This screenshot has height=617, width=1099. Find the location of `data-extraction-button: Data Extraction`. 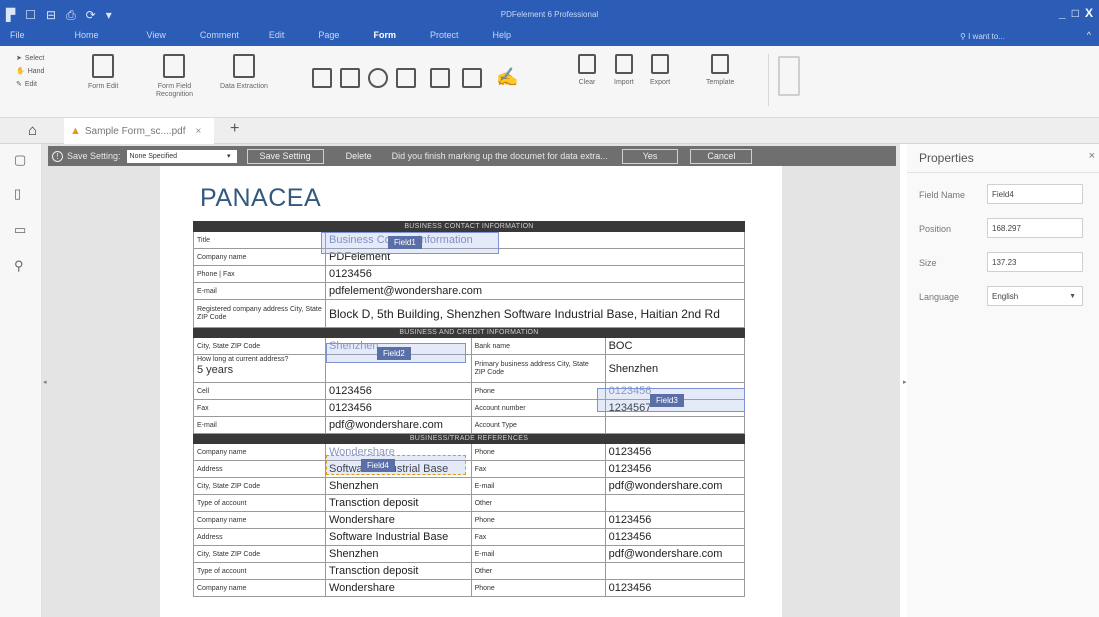

data-extraction-button: Data Extraction is located at coordinates (244, 72).